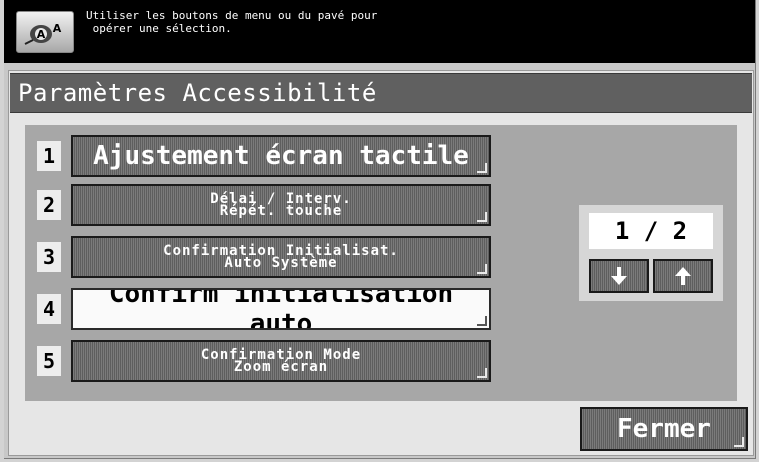 This screenshot has width=759, height=462. Describe the element at coordinates (49, 361) in the screenshot. I see `menu-item-number: 5` at that location.